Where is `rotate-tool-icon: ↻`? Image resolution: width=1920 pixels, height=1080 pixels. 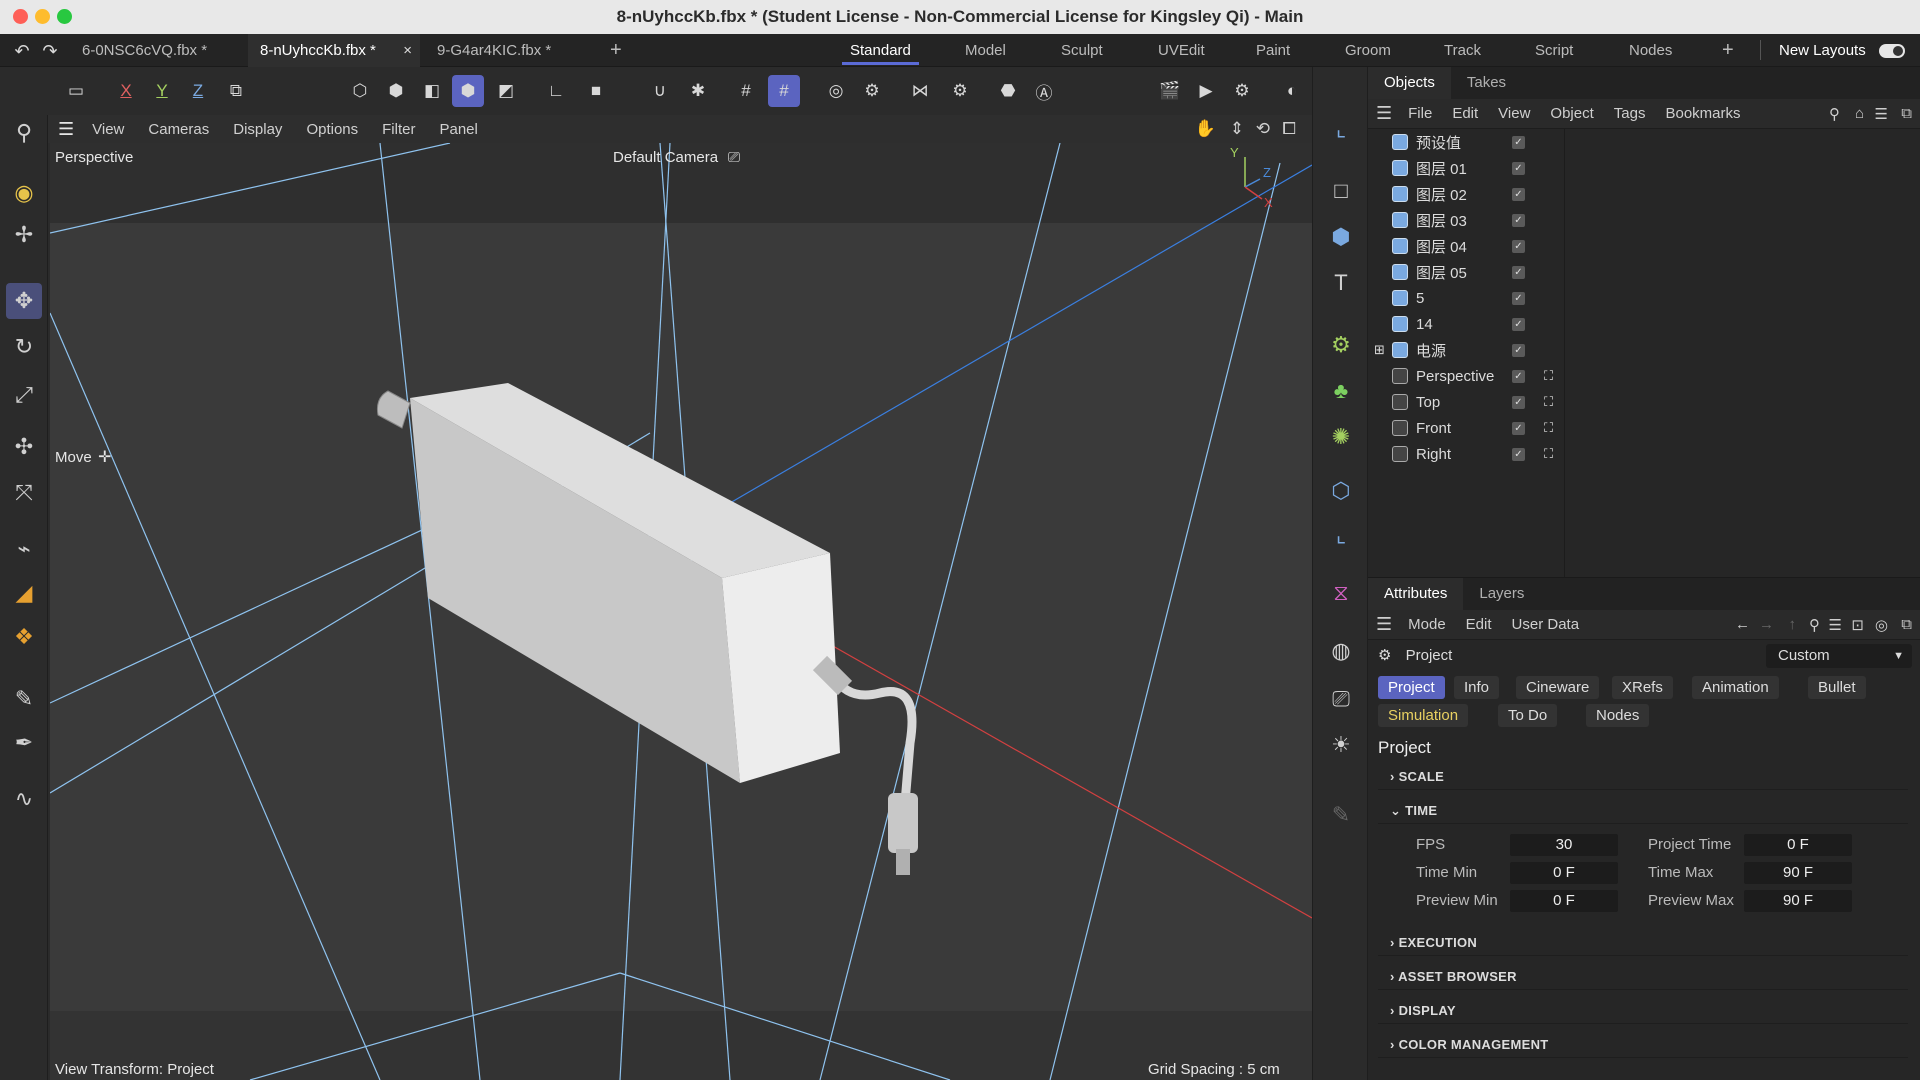
rotate-tool-icon: ↻ is located at coordinates (24, 347).